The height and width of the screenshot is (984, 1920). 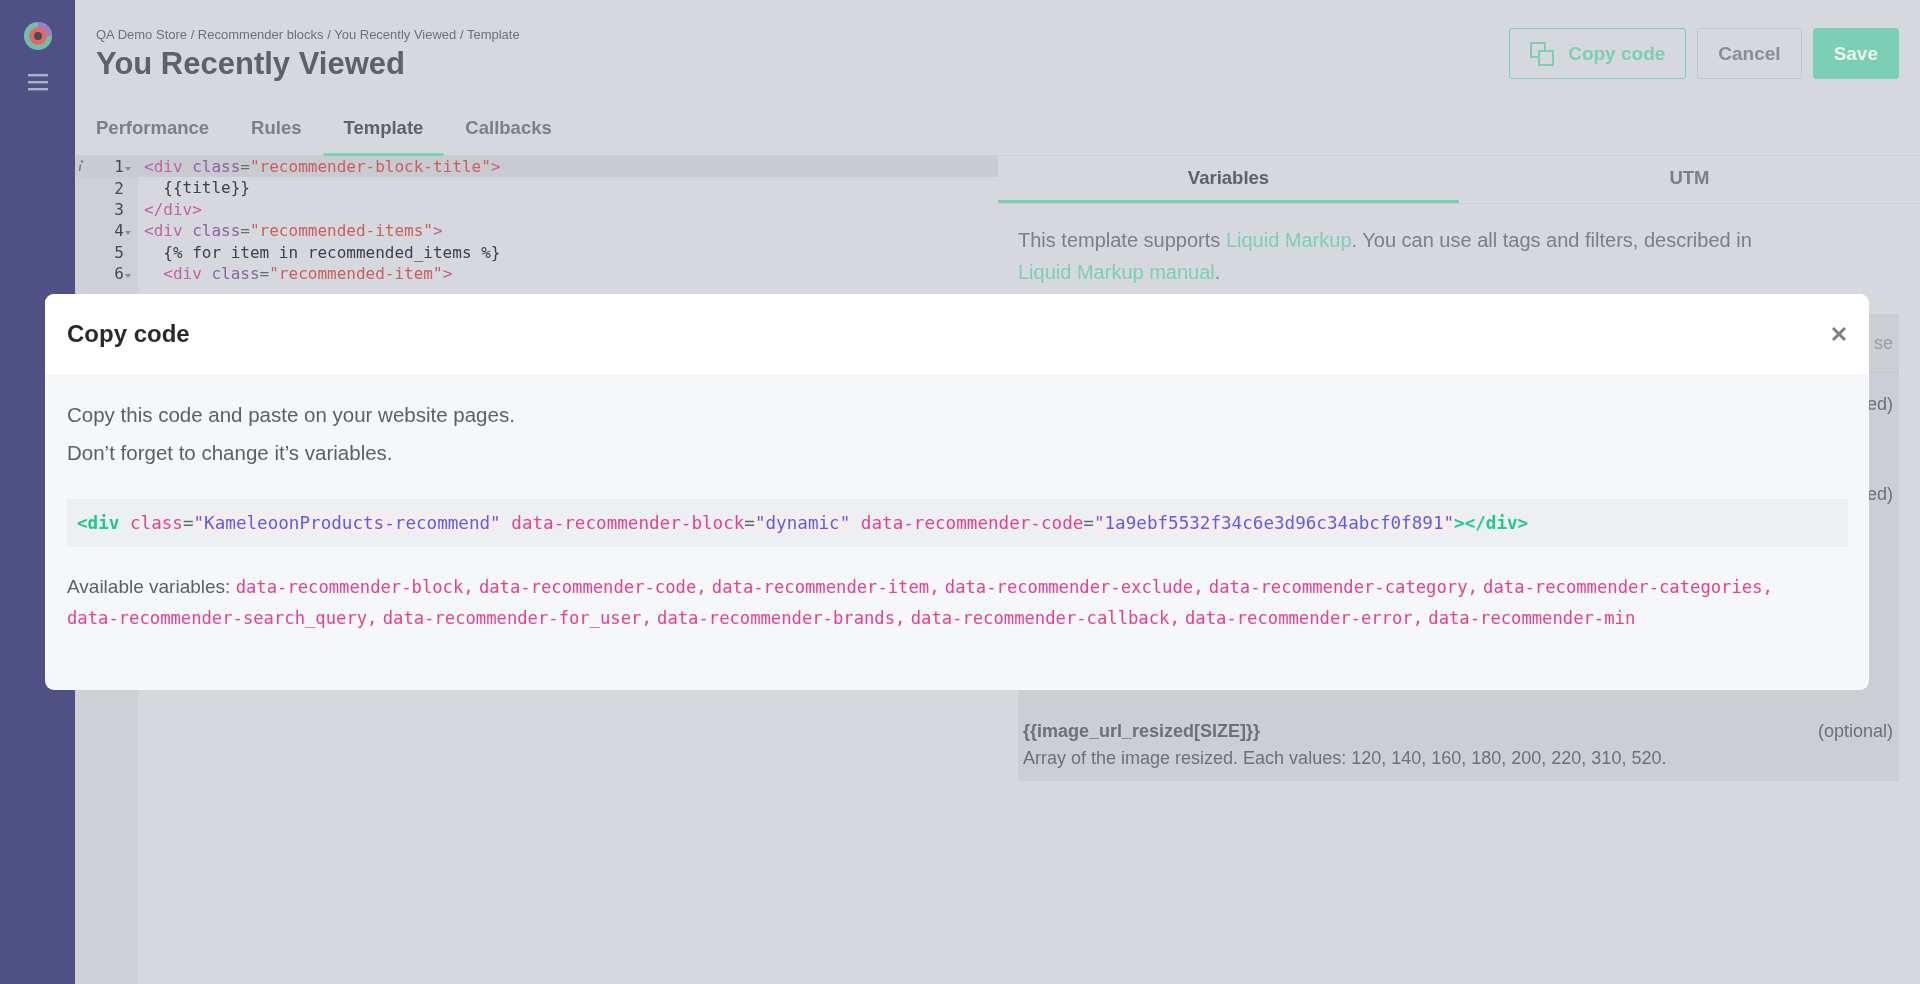 What do you see at coordinates (920, 602) in the screenshot?
I see `available-variables-text: Available variables: data-recommender-block, data-recommender-code, data-recommender-item, data-recommender-exclude, data-recommender-category, data-recommender-categories, data-recommender-search_query, data-recommender-for_user, data-recommender-brands, data-recommender-callback, data-recommender-error, data-recommender-min` at bounding box center [920, 602].